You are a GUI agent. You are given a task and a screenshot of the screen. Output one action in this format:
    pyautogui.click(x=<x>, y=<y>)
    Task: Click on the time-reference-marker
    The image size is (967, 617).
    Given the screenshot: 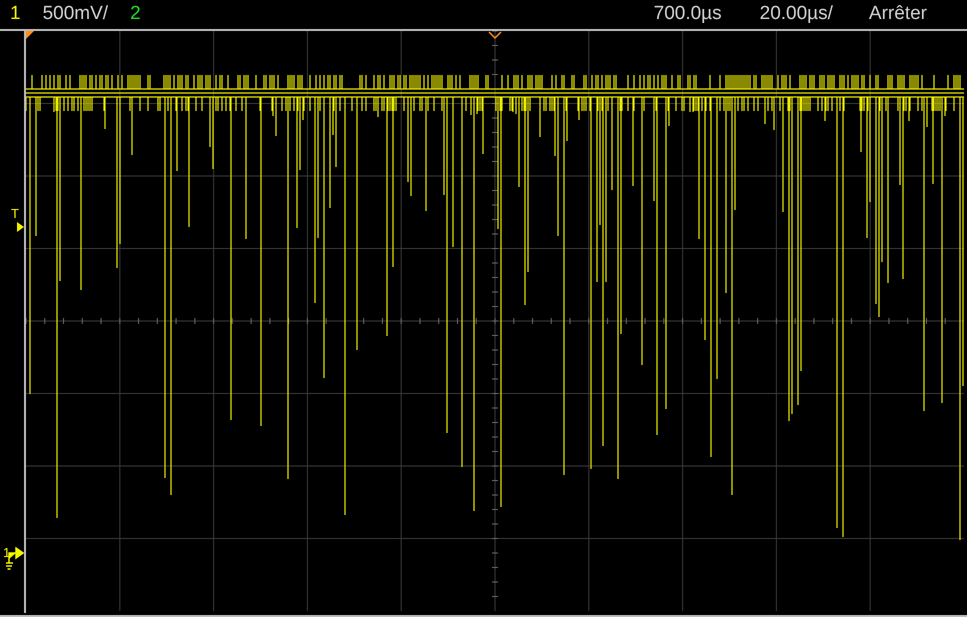 What is the action you would take?
    pyautogui.click(x=495, y=35)
    